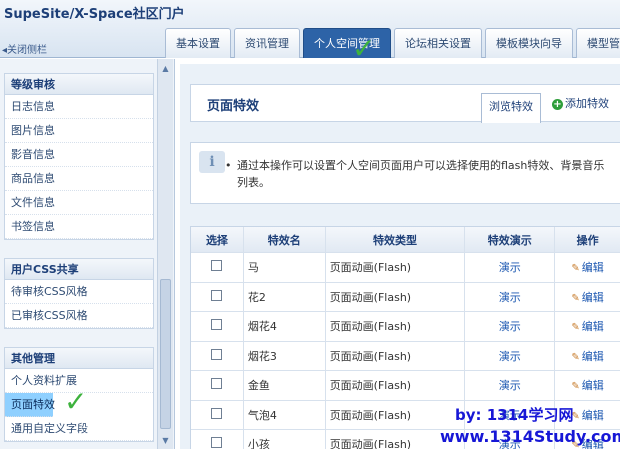  I want to click on table-row: 烟花4 页面动画(Flash) 演示 ✎ 编辑, so click(405, 327).